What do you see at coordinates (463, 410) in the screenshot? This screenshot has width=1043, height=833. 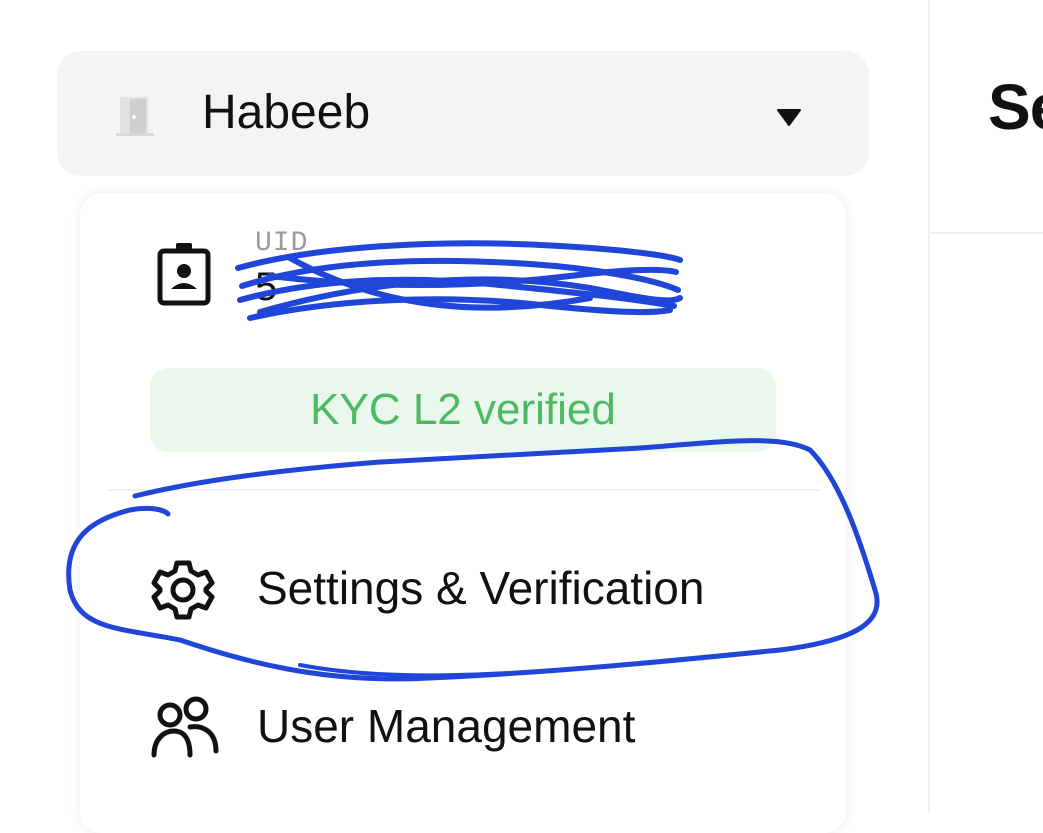 I see `kyc-status-badge: KYC L2 verified` at bounding box center [463, 410].